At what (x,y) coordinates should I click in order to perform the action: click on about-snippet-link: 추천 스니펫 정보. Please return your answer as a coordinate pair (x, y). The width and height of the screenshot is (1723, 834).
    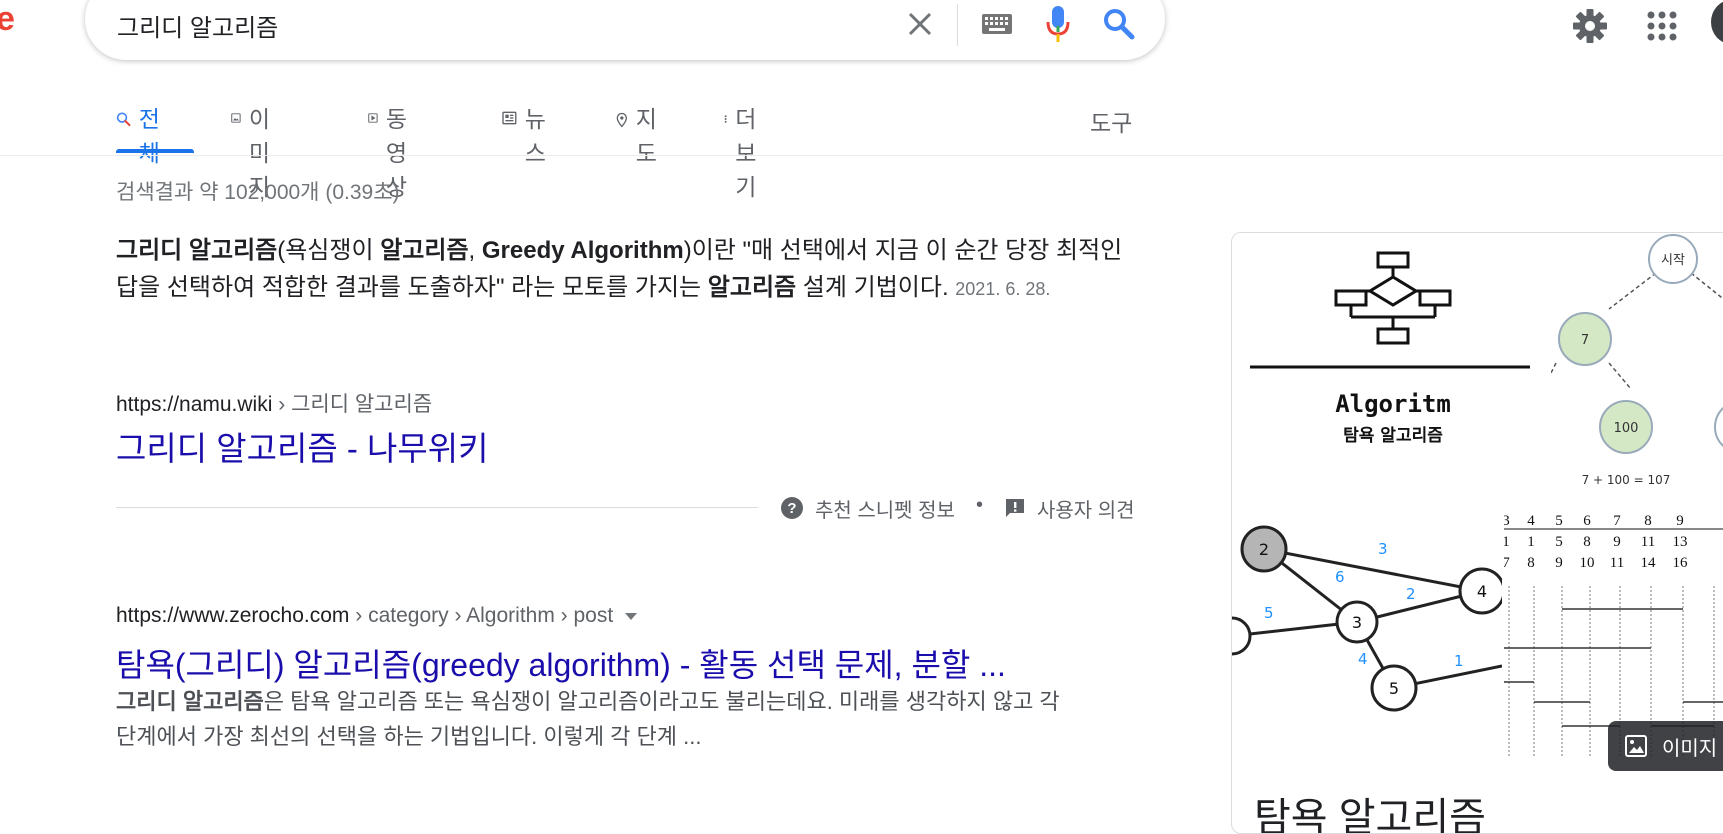
    Looking at the image, I should click on (885, 508).